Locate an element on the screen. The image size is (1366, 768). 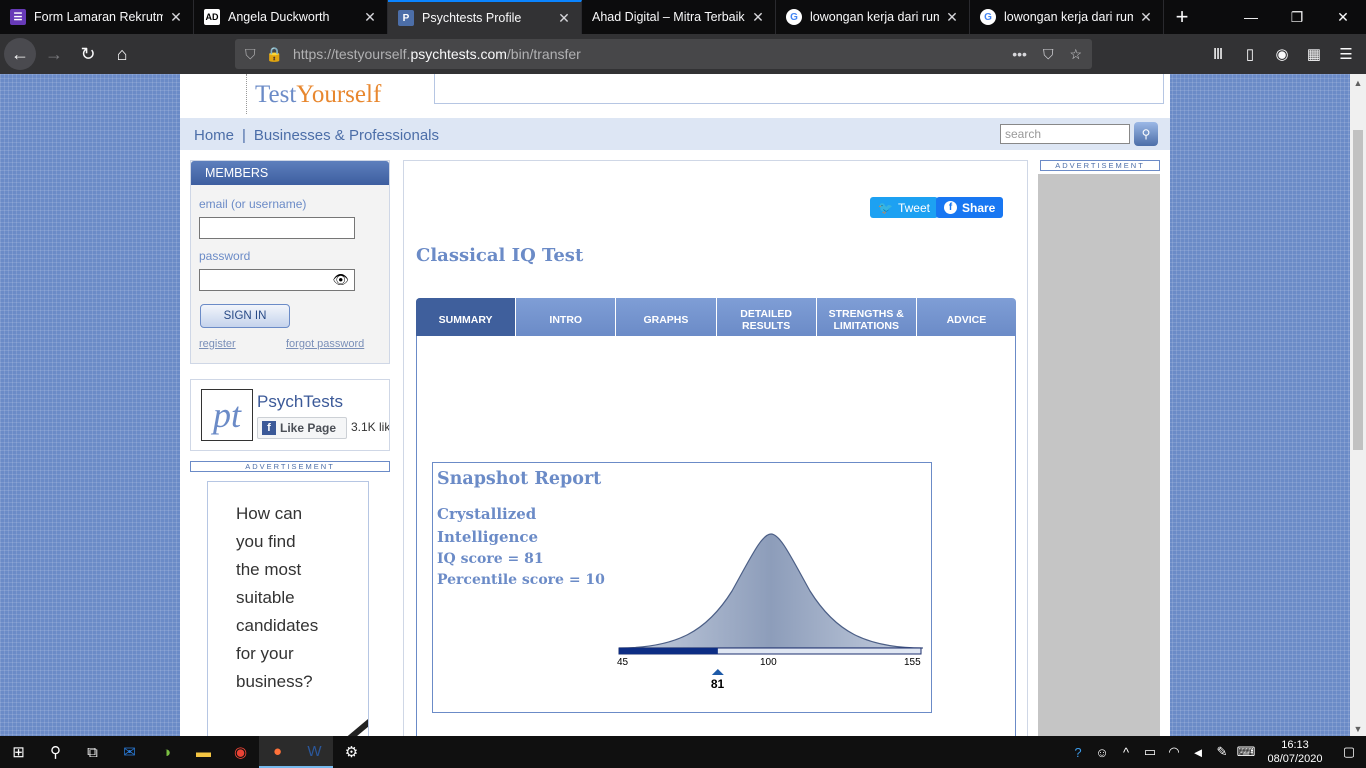
shield-icon: ⛉ is located at coordinates (250, 54).